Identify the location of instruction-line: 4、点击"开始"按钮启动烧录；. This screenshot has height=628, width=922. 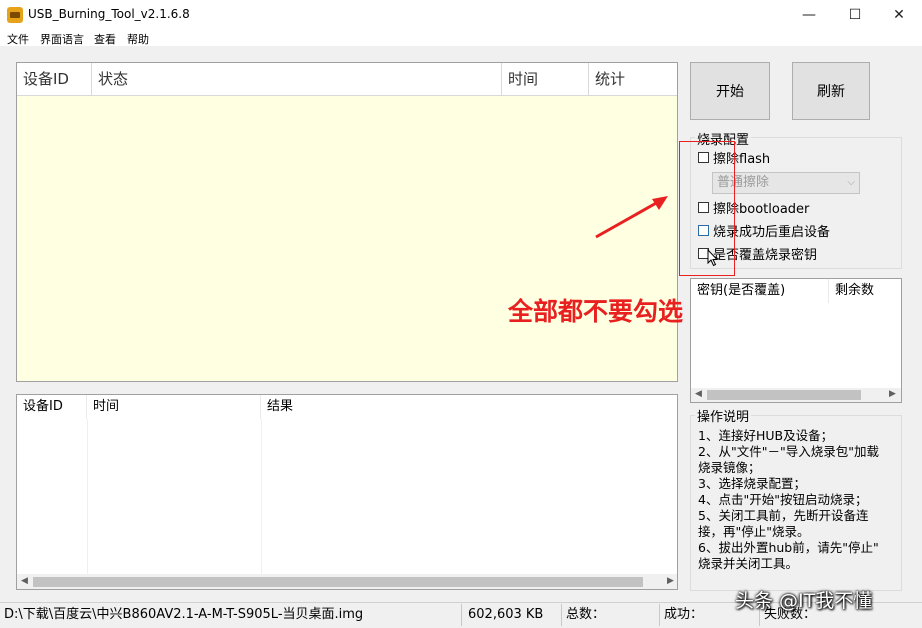
(799, 500).